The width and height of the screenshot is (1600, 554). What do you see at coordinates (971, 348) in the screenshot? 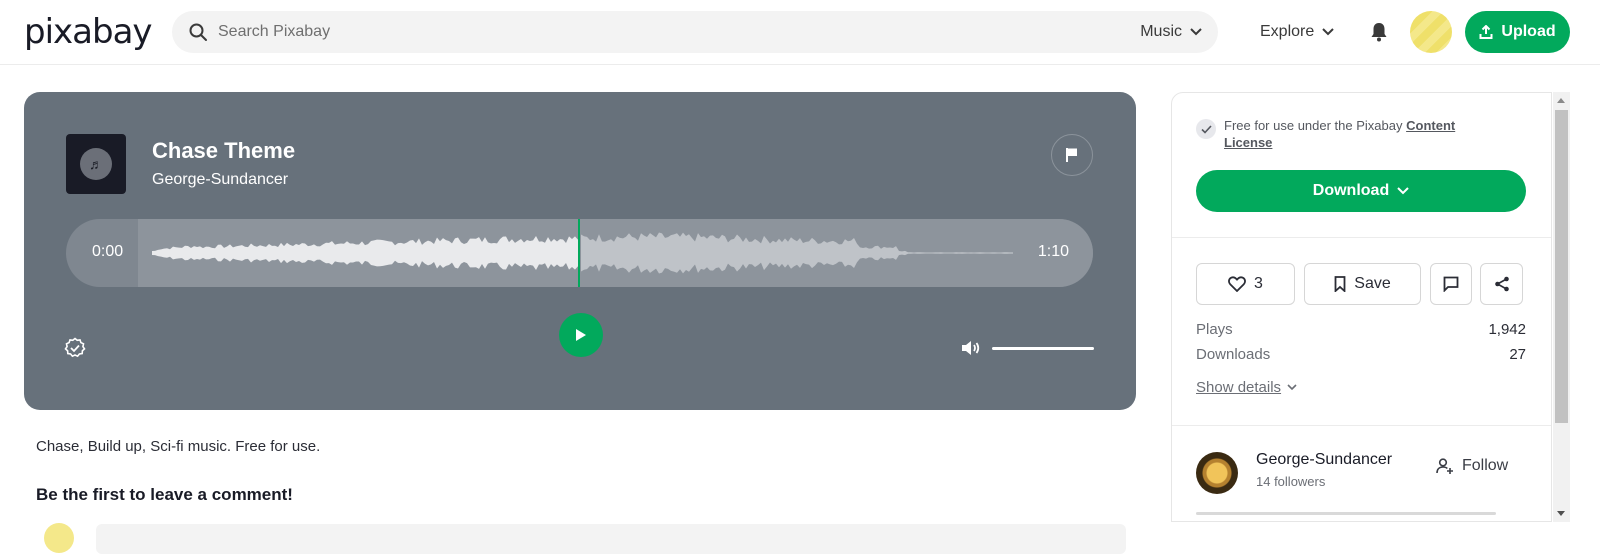
I see `volume-icon` at bounding box center [971, 348].